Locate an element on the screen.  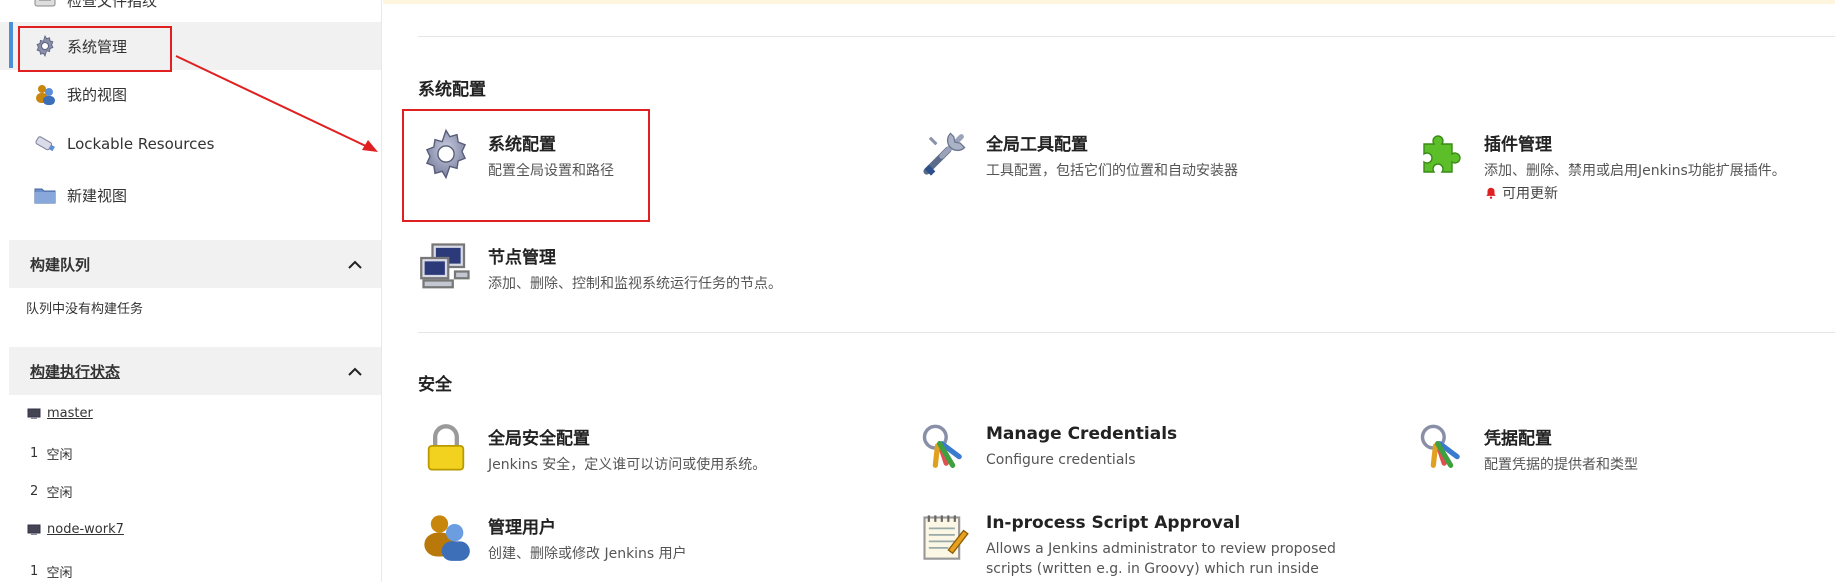
manage-item-credential-config: 凭据配置 配置凭据的提供者和类型 is located at coordinates (1526, 448).